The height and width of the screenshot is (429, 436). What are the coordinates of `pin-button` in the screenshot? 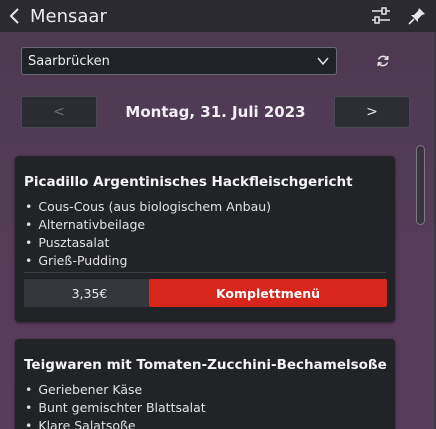 It's located at (417, 16).